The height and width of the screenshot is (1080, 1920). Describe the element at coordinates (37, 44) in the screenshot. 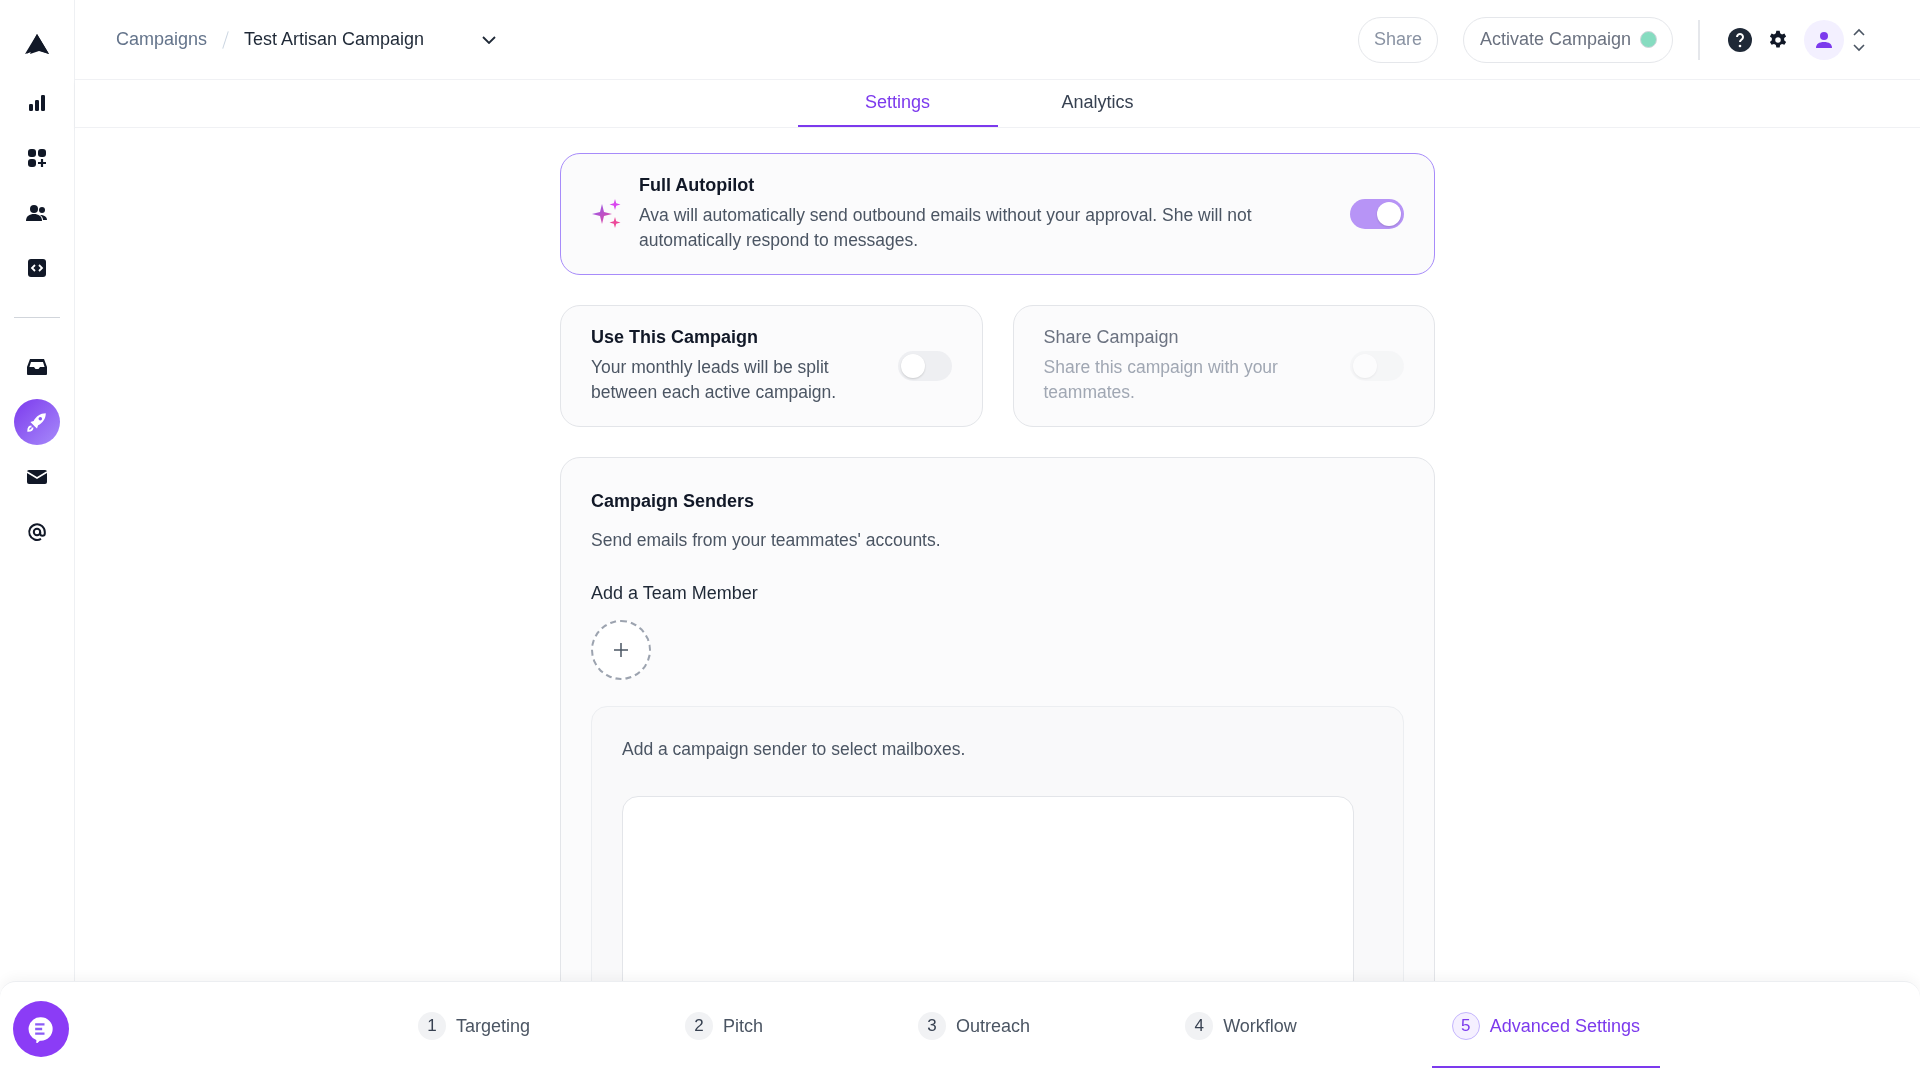

I see `logo-icon` at that location.